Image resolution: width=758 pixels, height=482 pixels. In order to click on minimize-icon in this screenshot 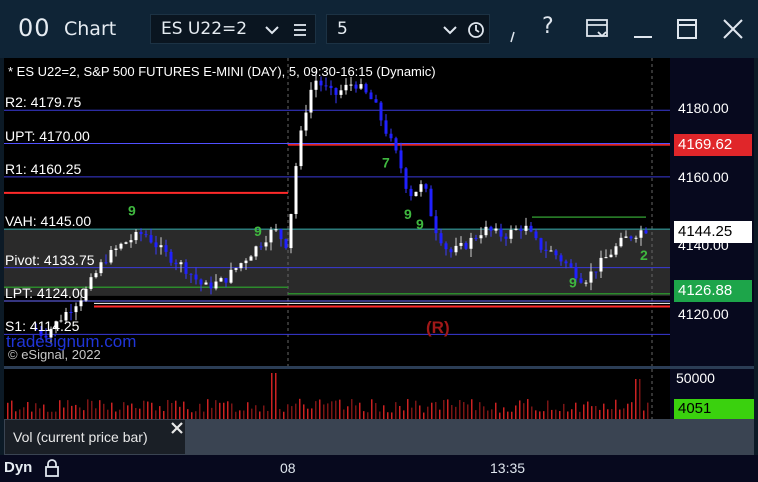, I will do `click(643, 29)`.